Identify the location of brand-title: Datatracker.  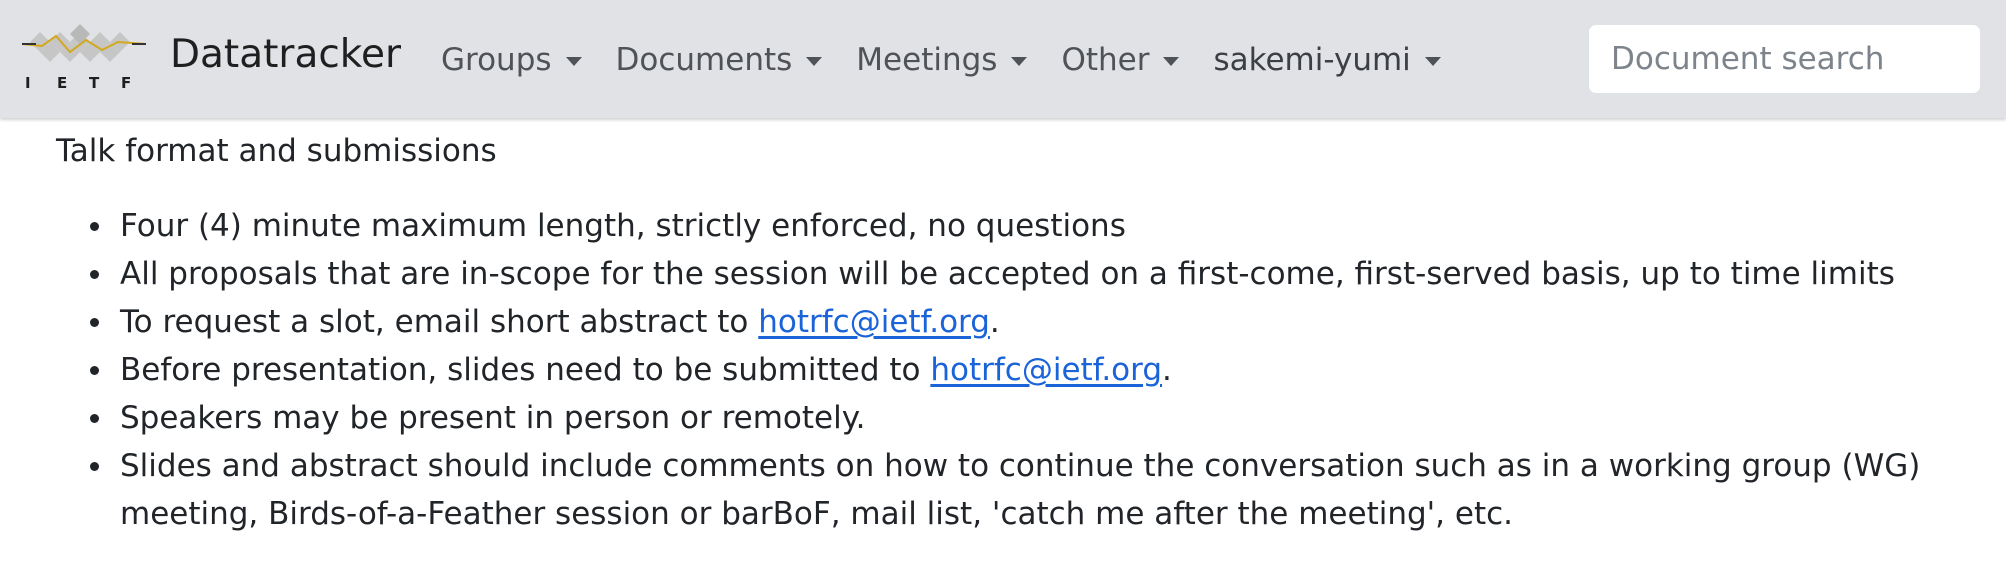
(285, 55).